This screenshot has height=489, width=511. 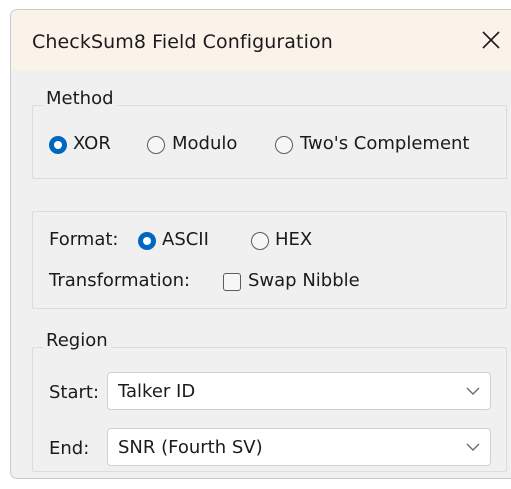 I want to click on format-hex-radio, so click(x=260, y=241).